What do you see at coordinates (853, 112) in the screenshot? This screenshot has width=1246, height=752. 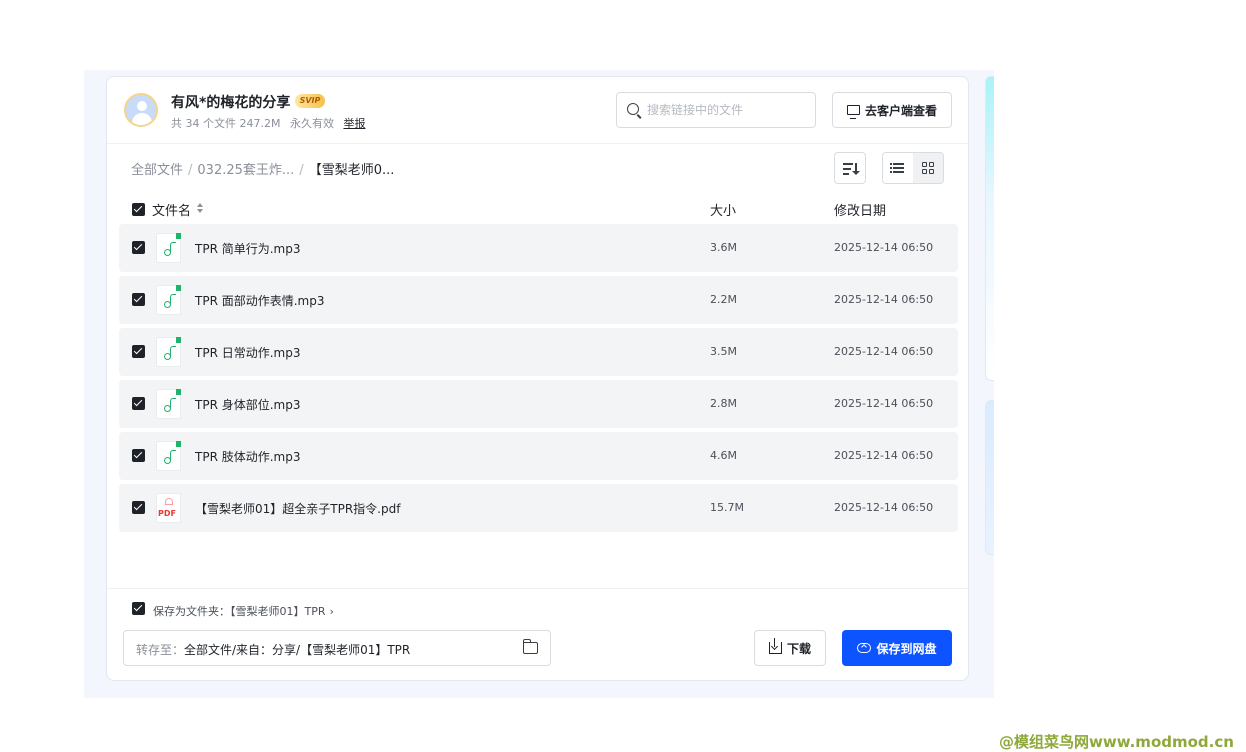 I see `monitor-icon` at bounding box center [853, 112].